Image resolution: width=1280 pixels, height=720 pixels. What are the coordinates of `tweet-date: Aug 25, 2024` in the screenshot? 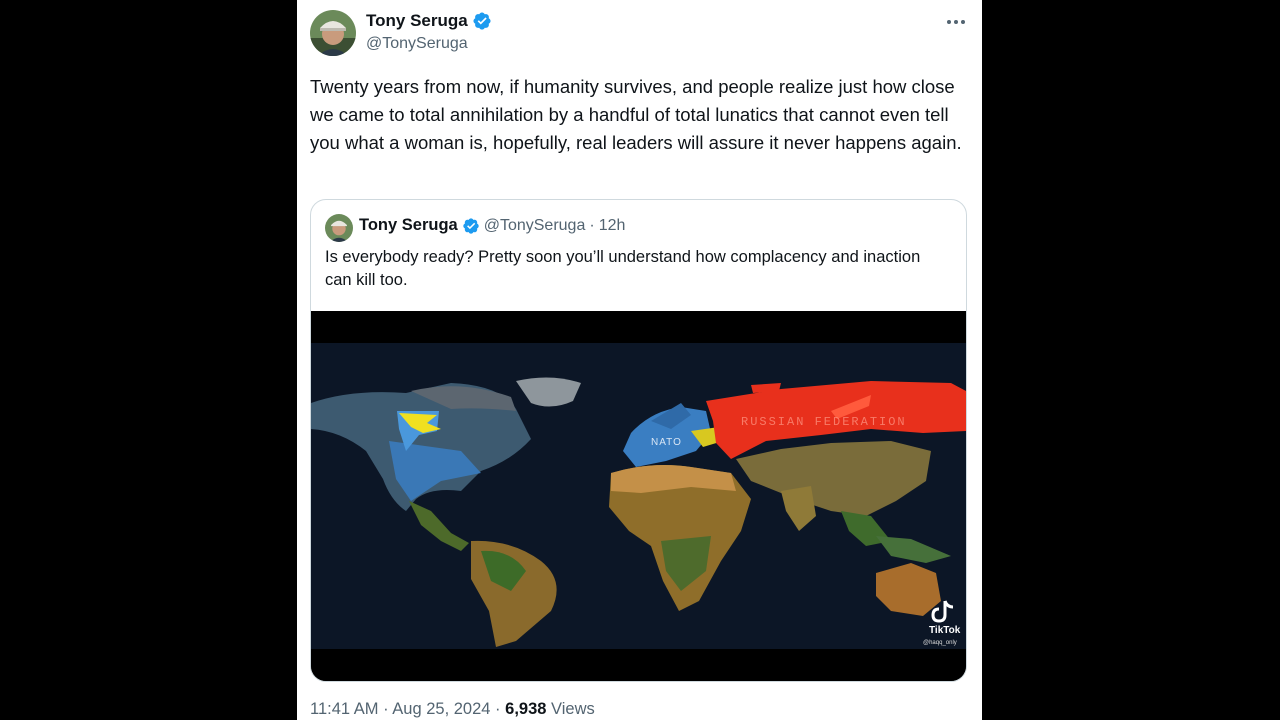 It's located at (441, 709).